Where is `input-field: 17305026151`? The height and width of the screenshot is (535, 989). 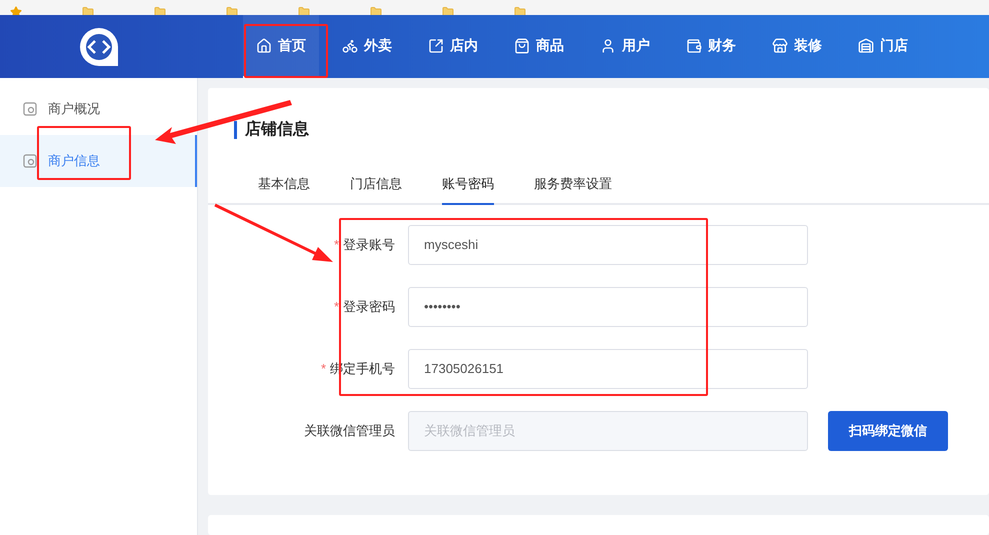 input-field: 17305026151 is located at coordinates (608, 368).